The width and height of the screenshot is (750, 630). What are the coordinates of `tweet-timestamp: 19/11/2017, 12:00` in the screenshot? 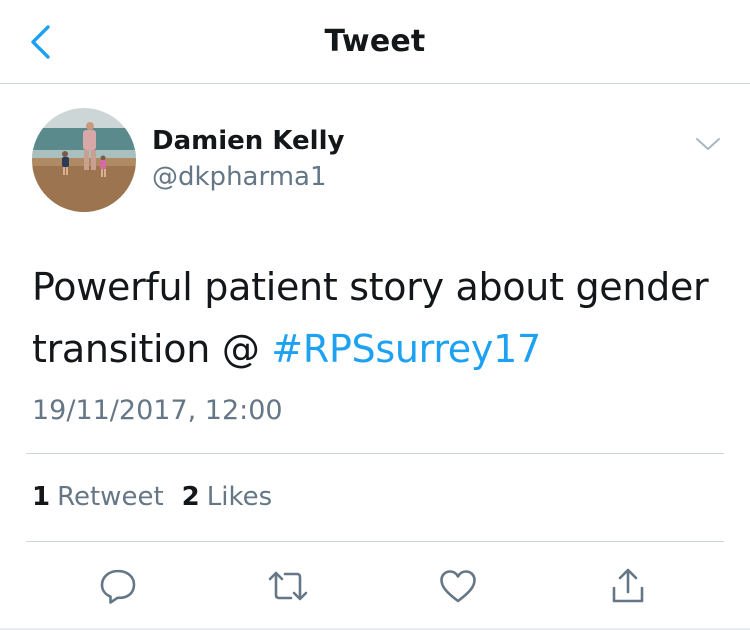 It's located at (157, 410).